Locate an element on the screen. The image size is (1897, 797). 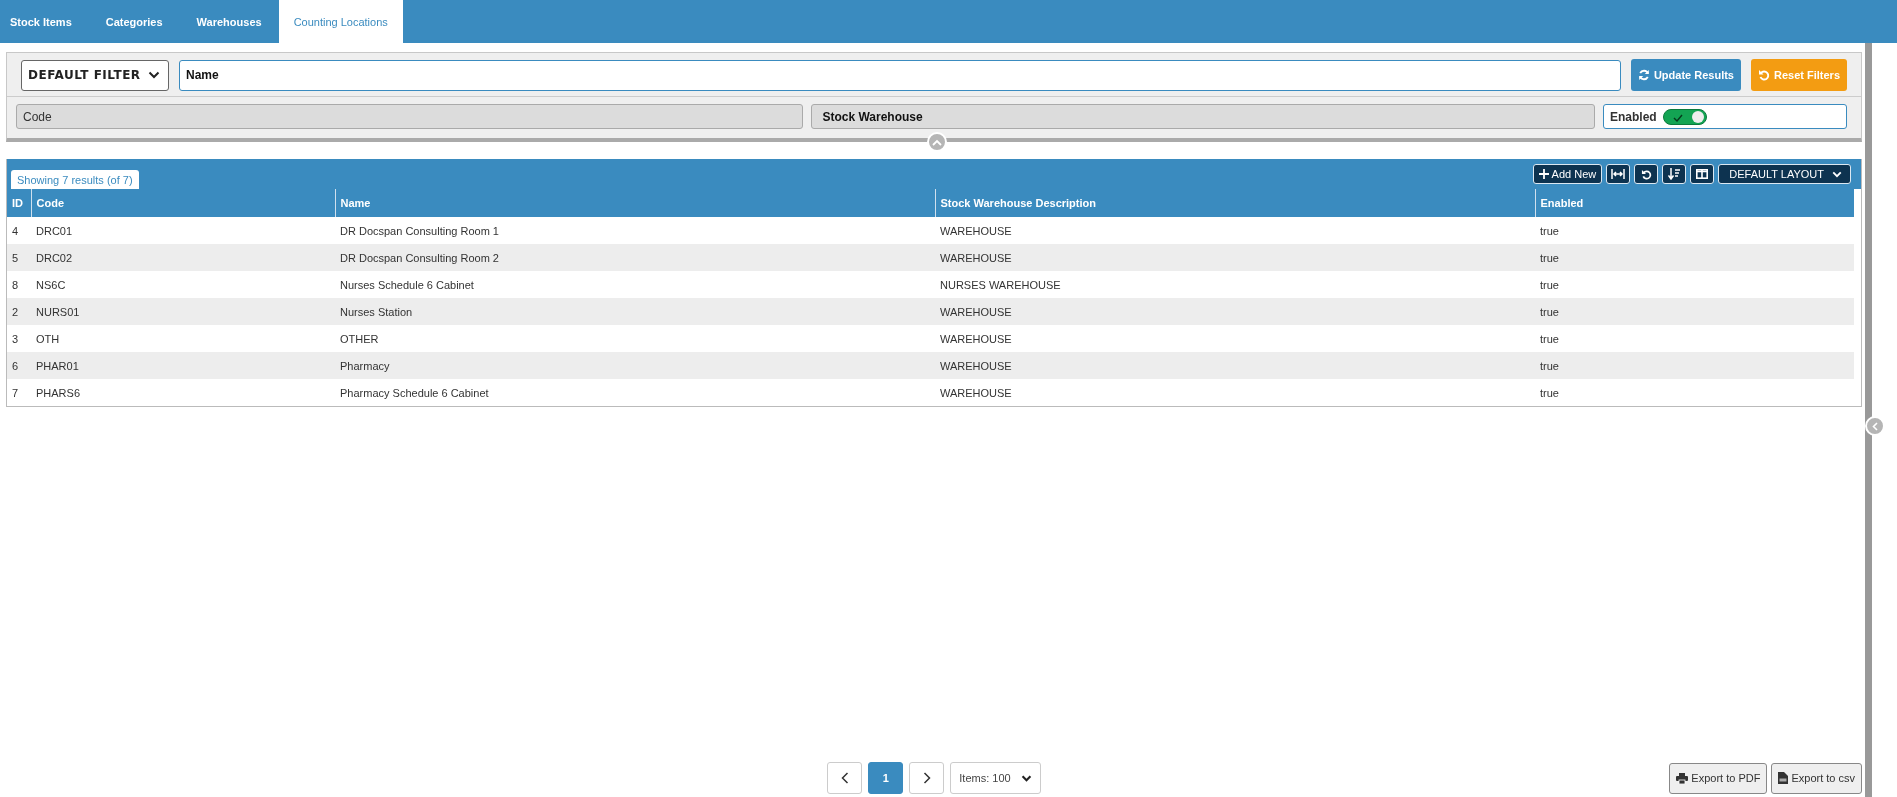
filter-button: Update Results is located at coordinates (1685, 75).